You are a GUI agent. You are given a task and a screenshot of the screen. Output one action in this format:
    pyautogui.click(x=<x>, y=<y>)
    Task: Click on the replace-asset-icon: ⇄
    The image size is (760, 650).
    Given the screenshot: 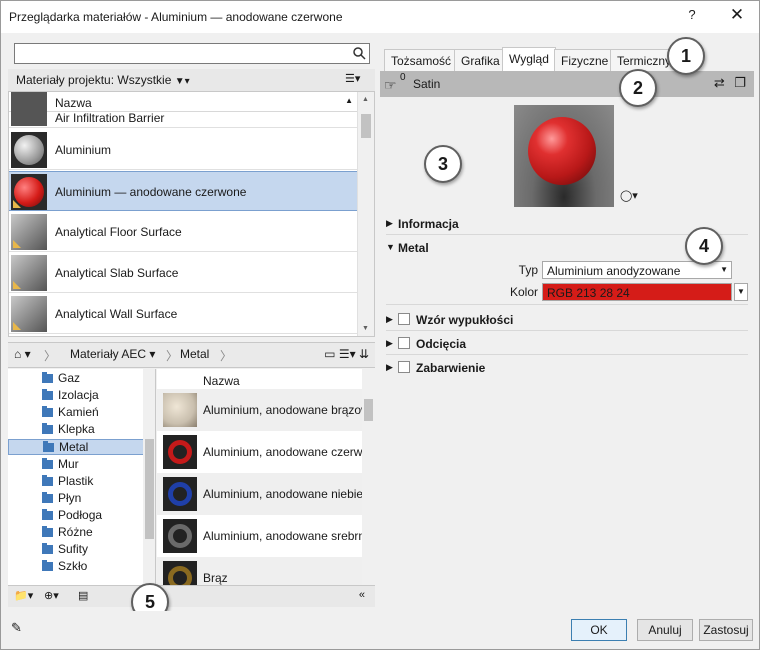 What is the action you would take?
    pyautogui.click(x=719, y=82)
    